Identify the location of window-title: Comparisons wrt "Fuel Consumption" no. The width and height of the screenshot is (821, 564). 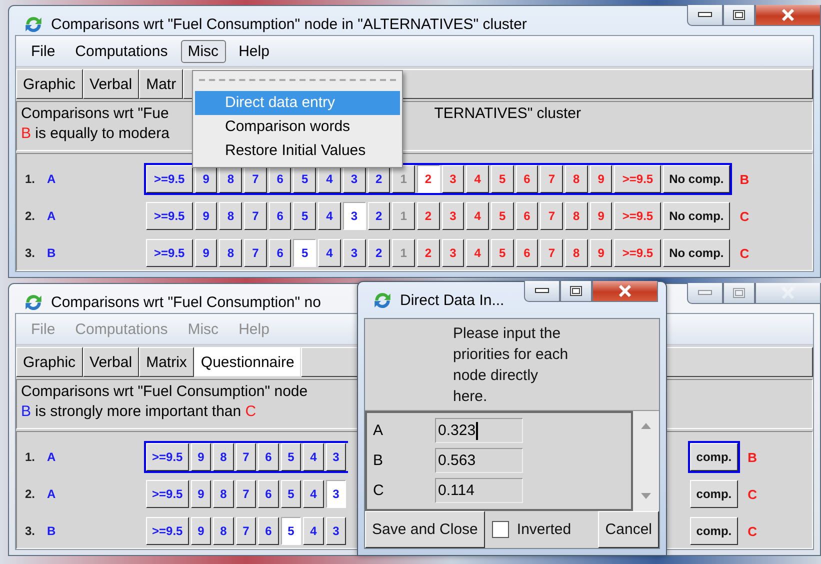
(186, 302).